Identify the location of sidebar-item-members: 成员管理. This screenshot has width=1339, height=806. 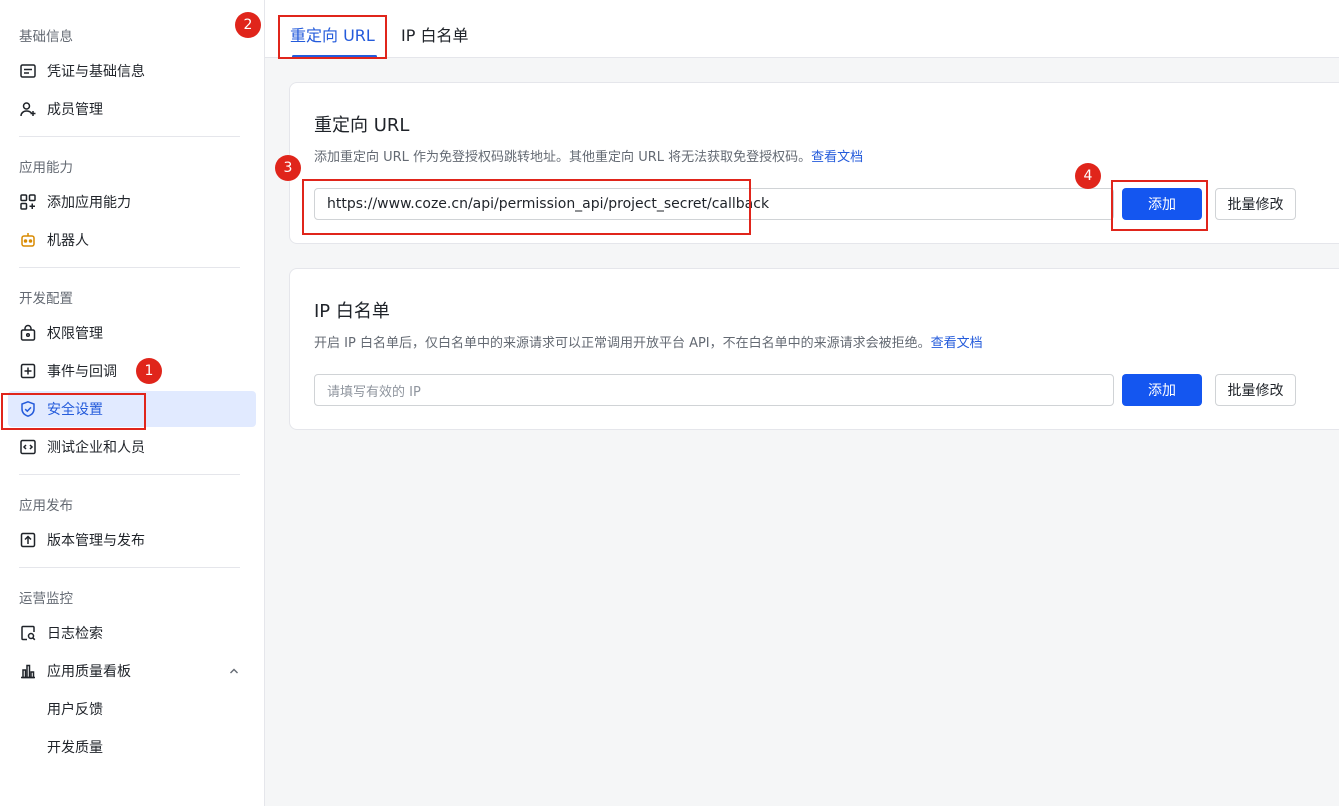
(132, 109).